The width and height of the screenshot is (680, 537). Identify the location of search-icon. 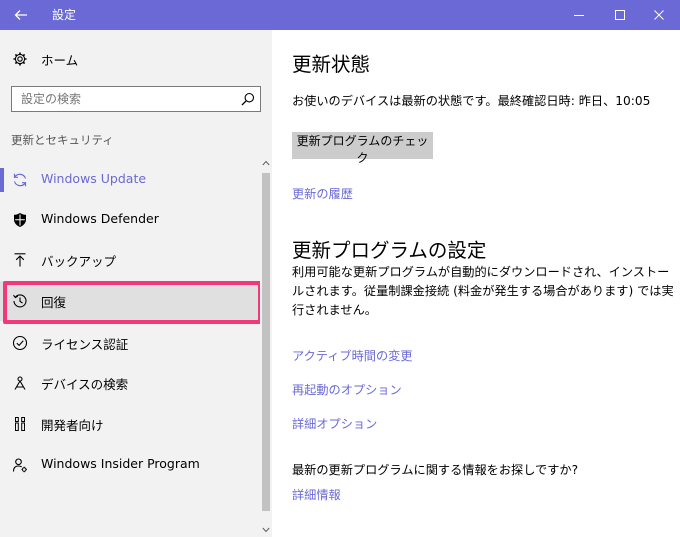
(248, 101).